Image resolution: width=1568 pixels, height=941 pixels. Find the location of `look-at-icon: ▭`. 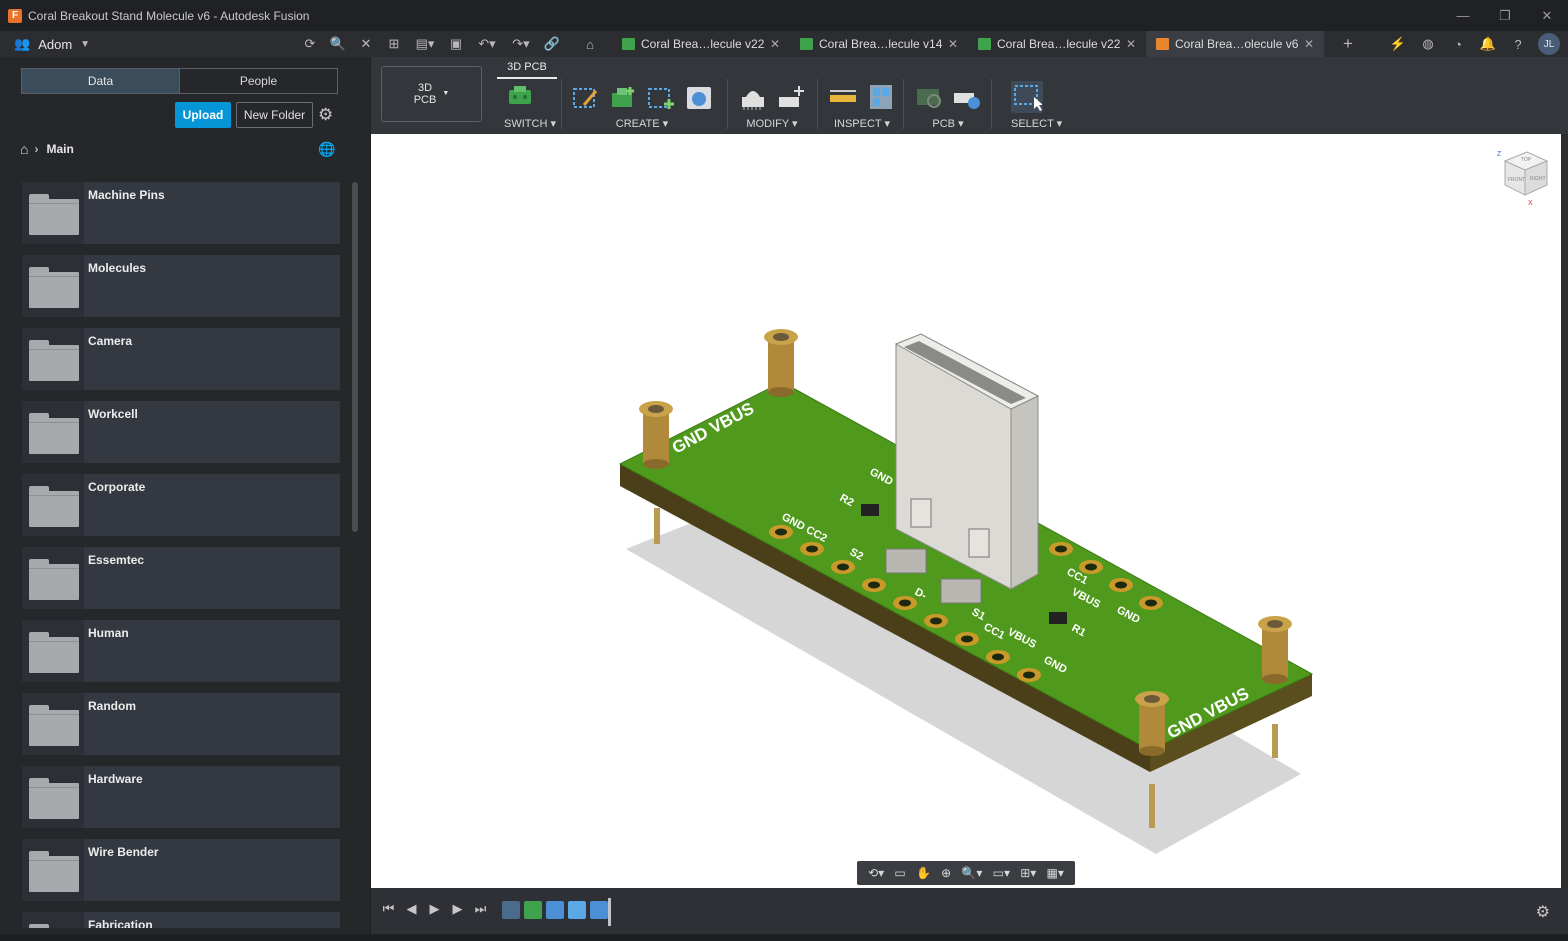

look-at-icon: ▭ is located at coordinates (899, 873).